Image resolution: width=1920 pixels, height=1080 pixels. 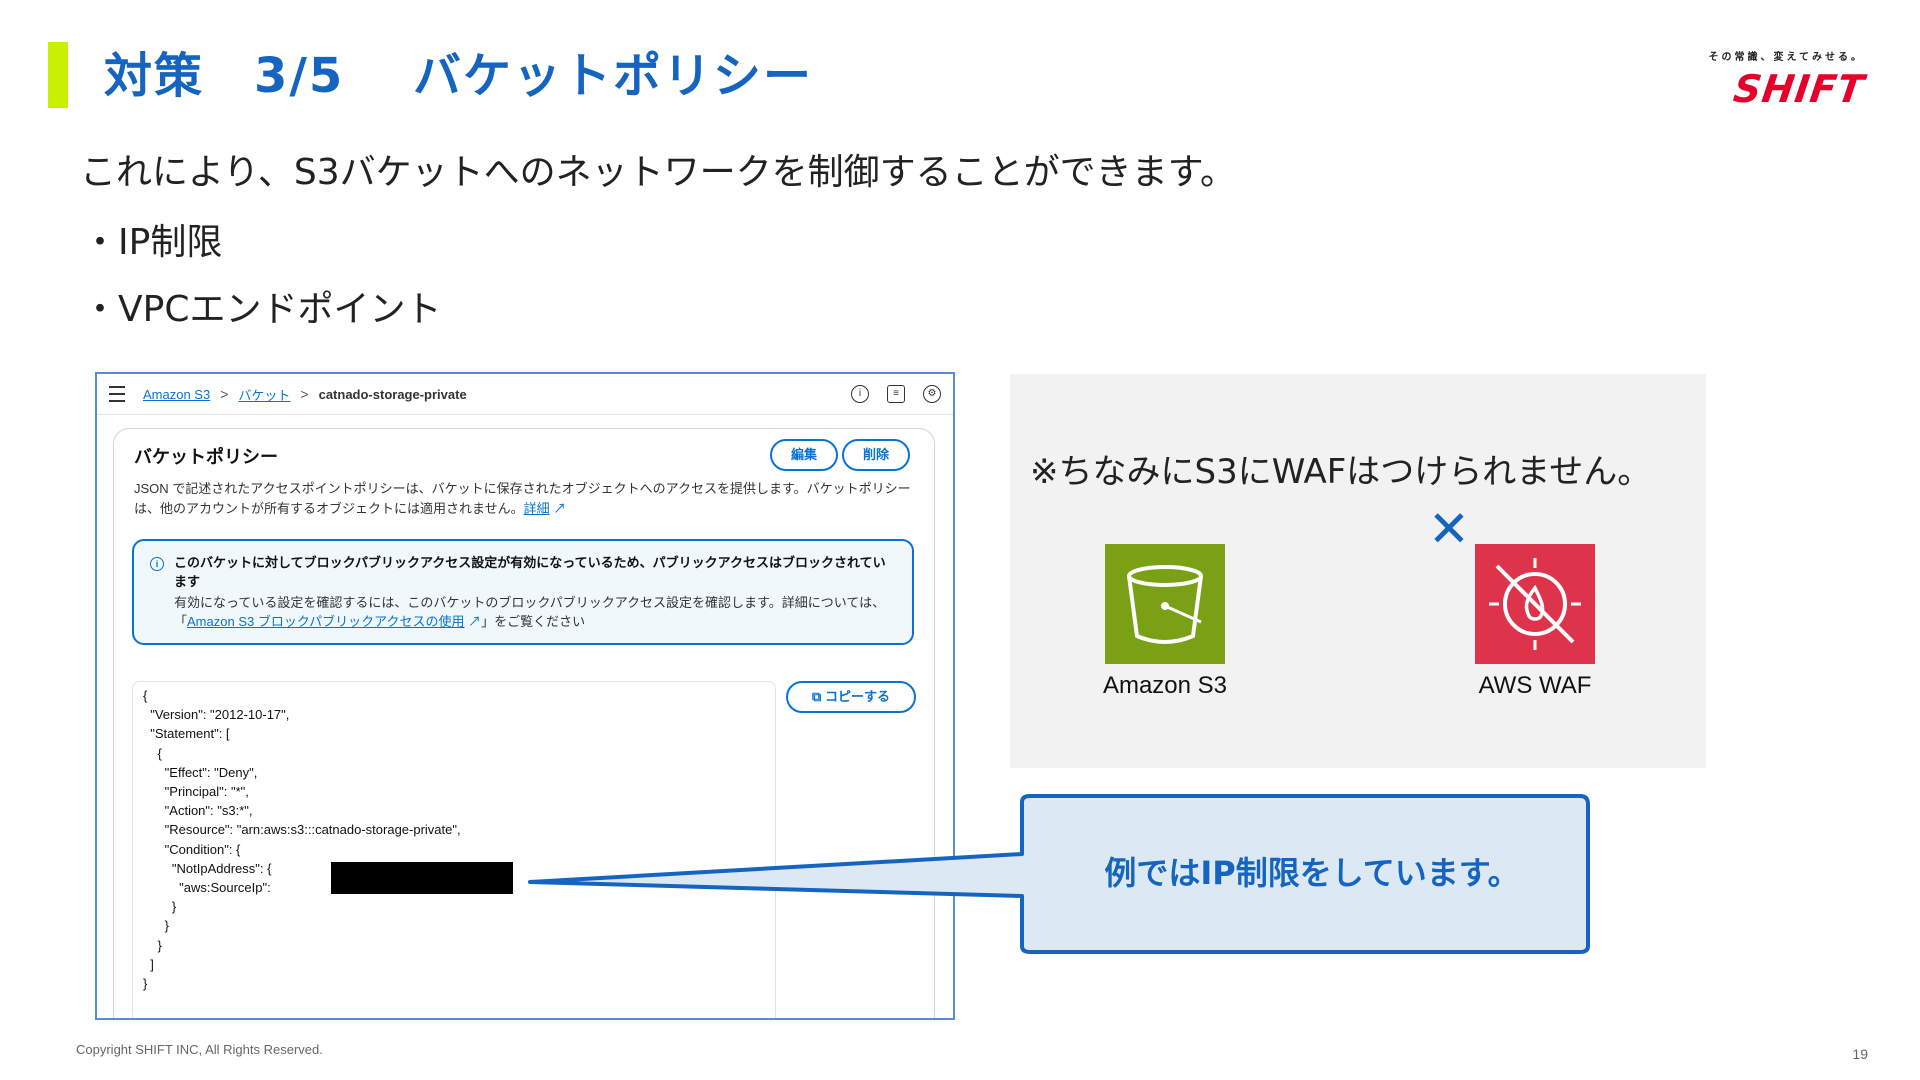 I want to click on cross-icon: ✕, so click(x=1449, y=529).